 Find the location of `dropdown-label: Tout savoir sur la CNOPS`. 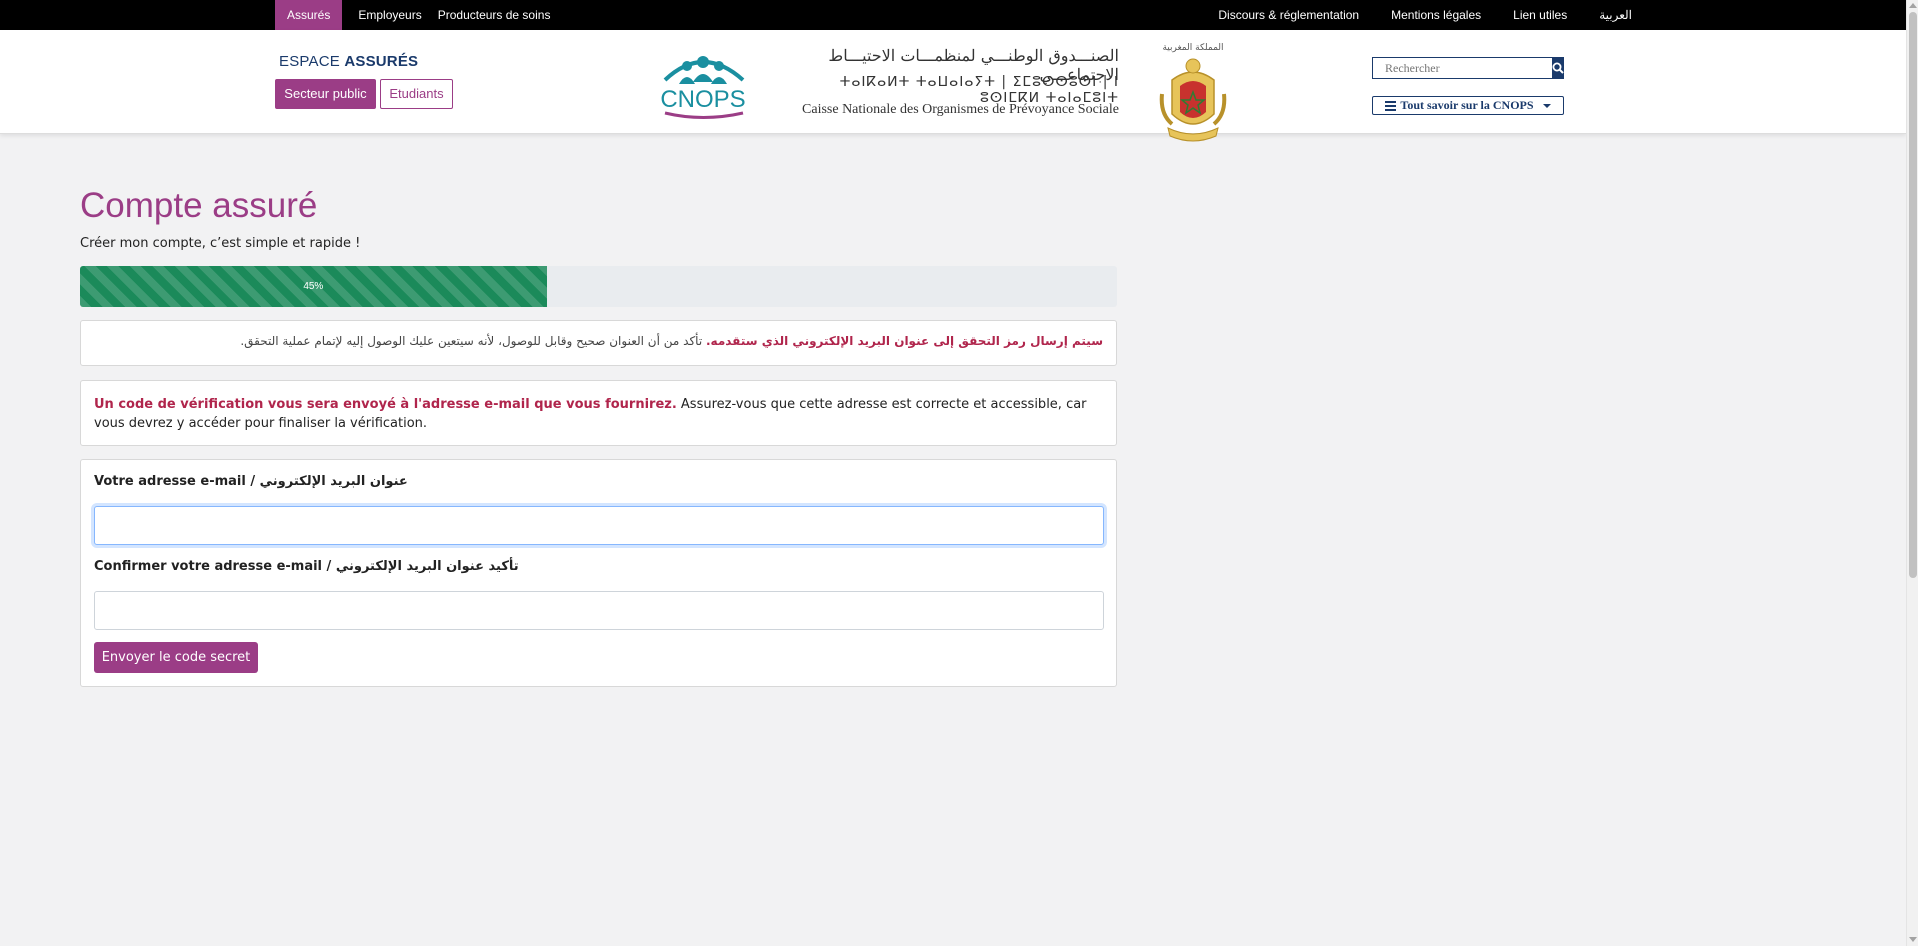

dropdown-label: Tout savoir sur la CNOPS is located at coordinates (1467, 105).